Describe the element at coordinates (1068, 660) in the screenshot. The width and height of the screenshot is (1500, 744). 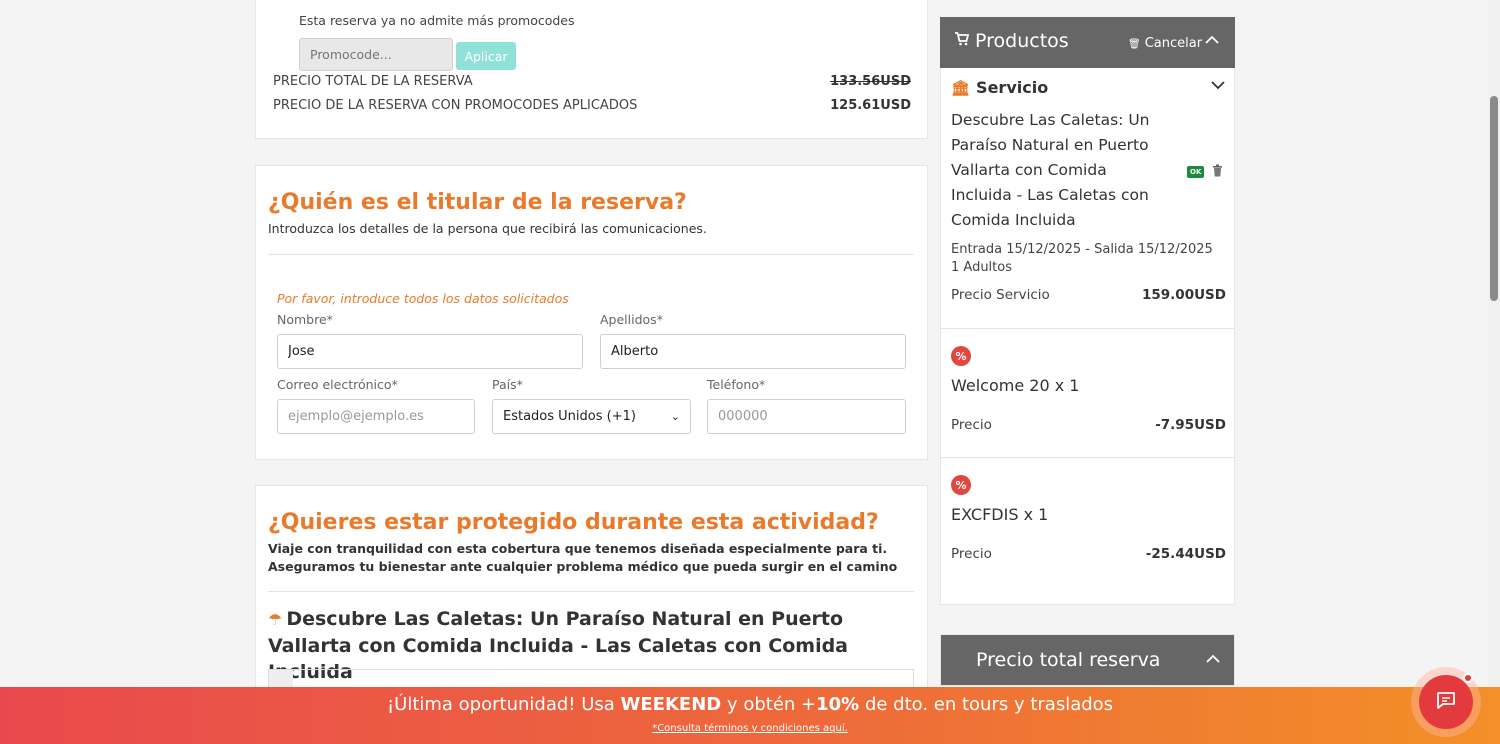
I see `total-panel-title: Precio total reserva` at that location.